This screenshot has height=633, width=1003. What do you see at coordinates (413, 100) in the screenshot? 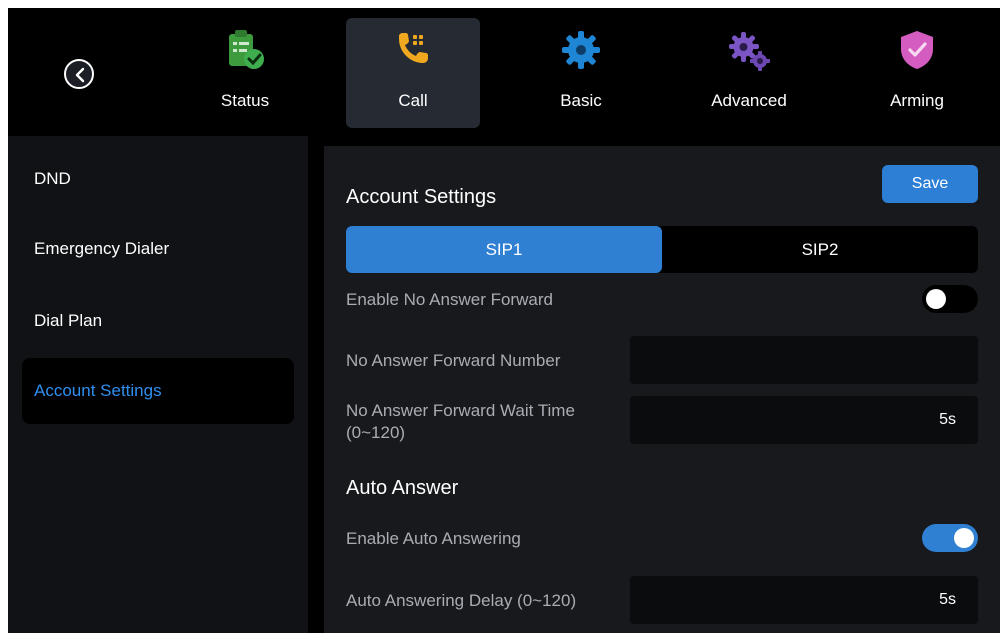
I see `tab-label: Call` at bounding box center [413, 100].